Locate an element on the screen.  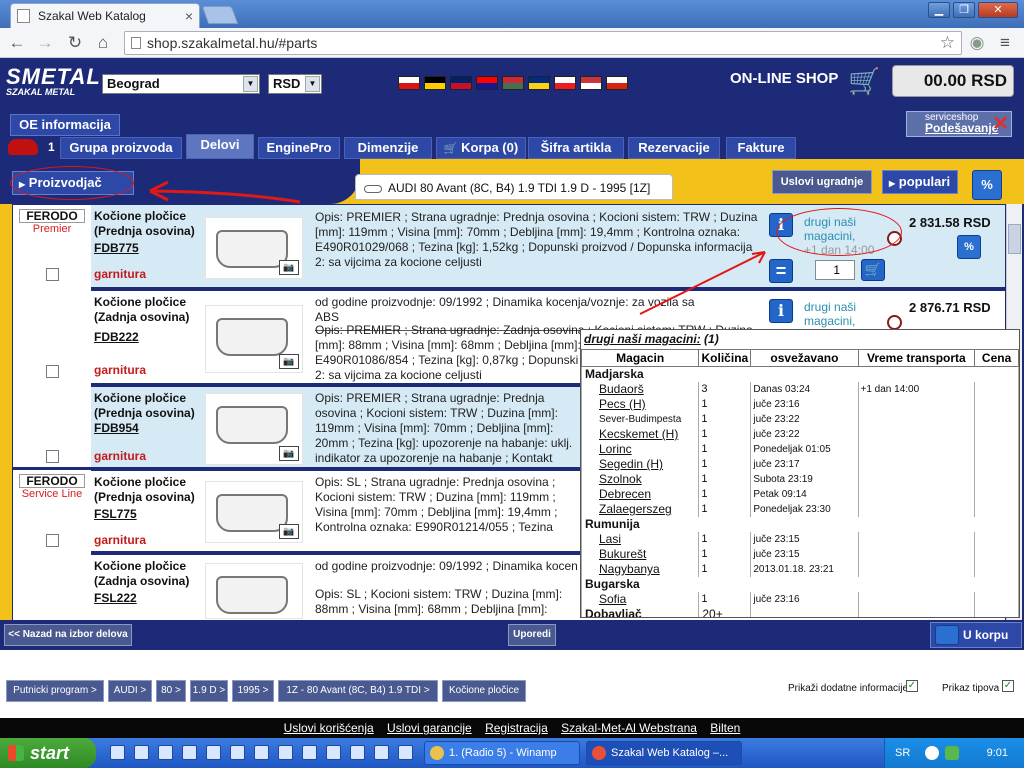
flag-serbia is located at coordinates (591, 83).